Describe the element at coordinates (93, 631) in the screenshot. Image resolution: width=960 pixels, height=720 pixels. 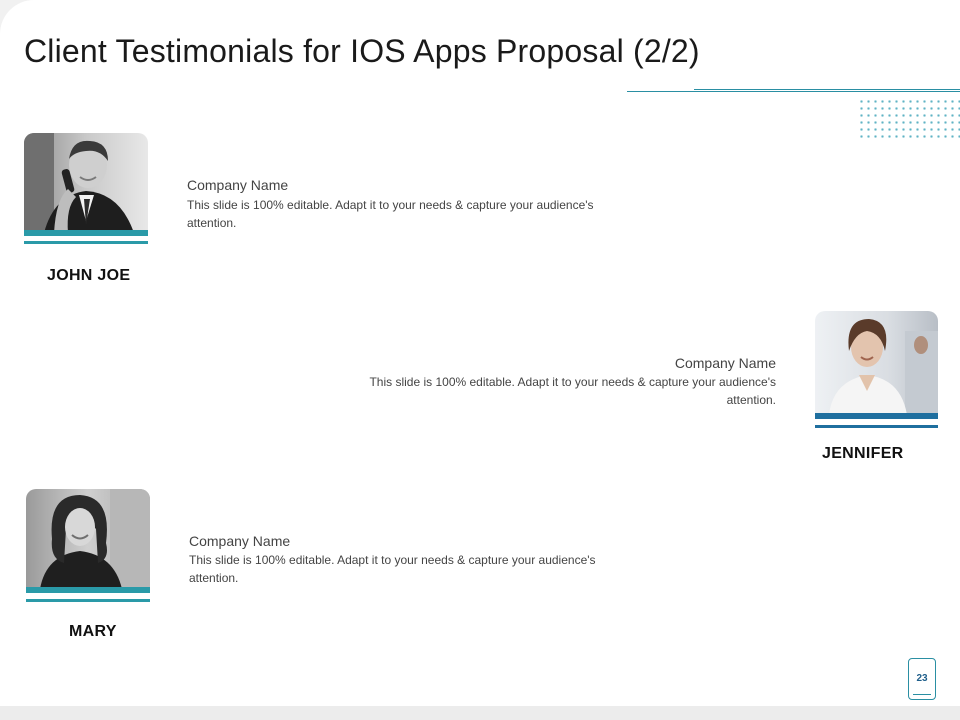
I see `mary-name: MARY` at that location.